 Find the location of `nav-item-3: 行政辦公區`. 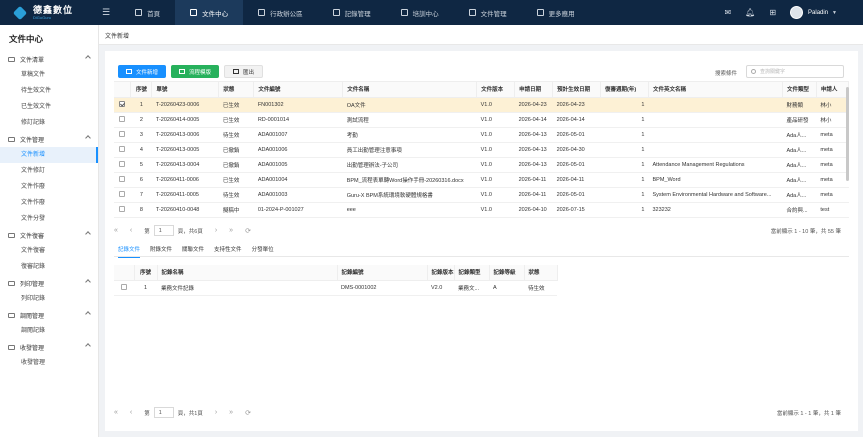

nav-item-3: 行政辦公區 is located at coordinates (280, 12).